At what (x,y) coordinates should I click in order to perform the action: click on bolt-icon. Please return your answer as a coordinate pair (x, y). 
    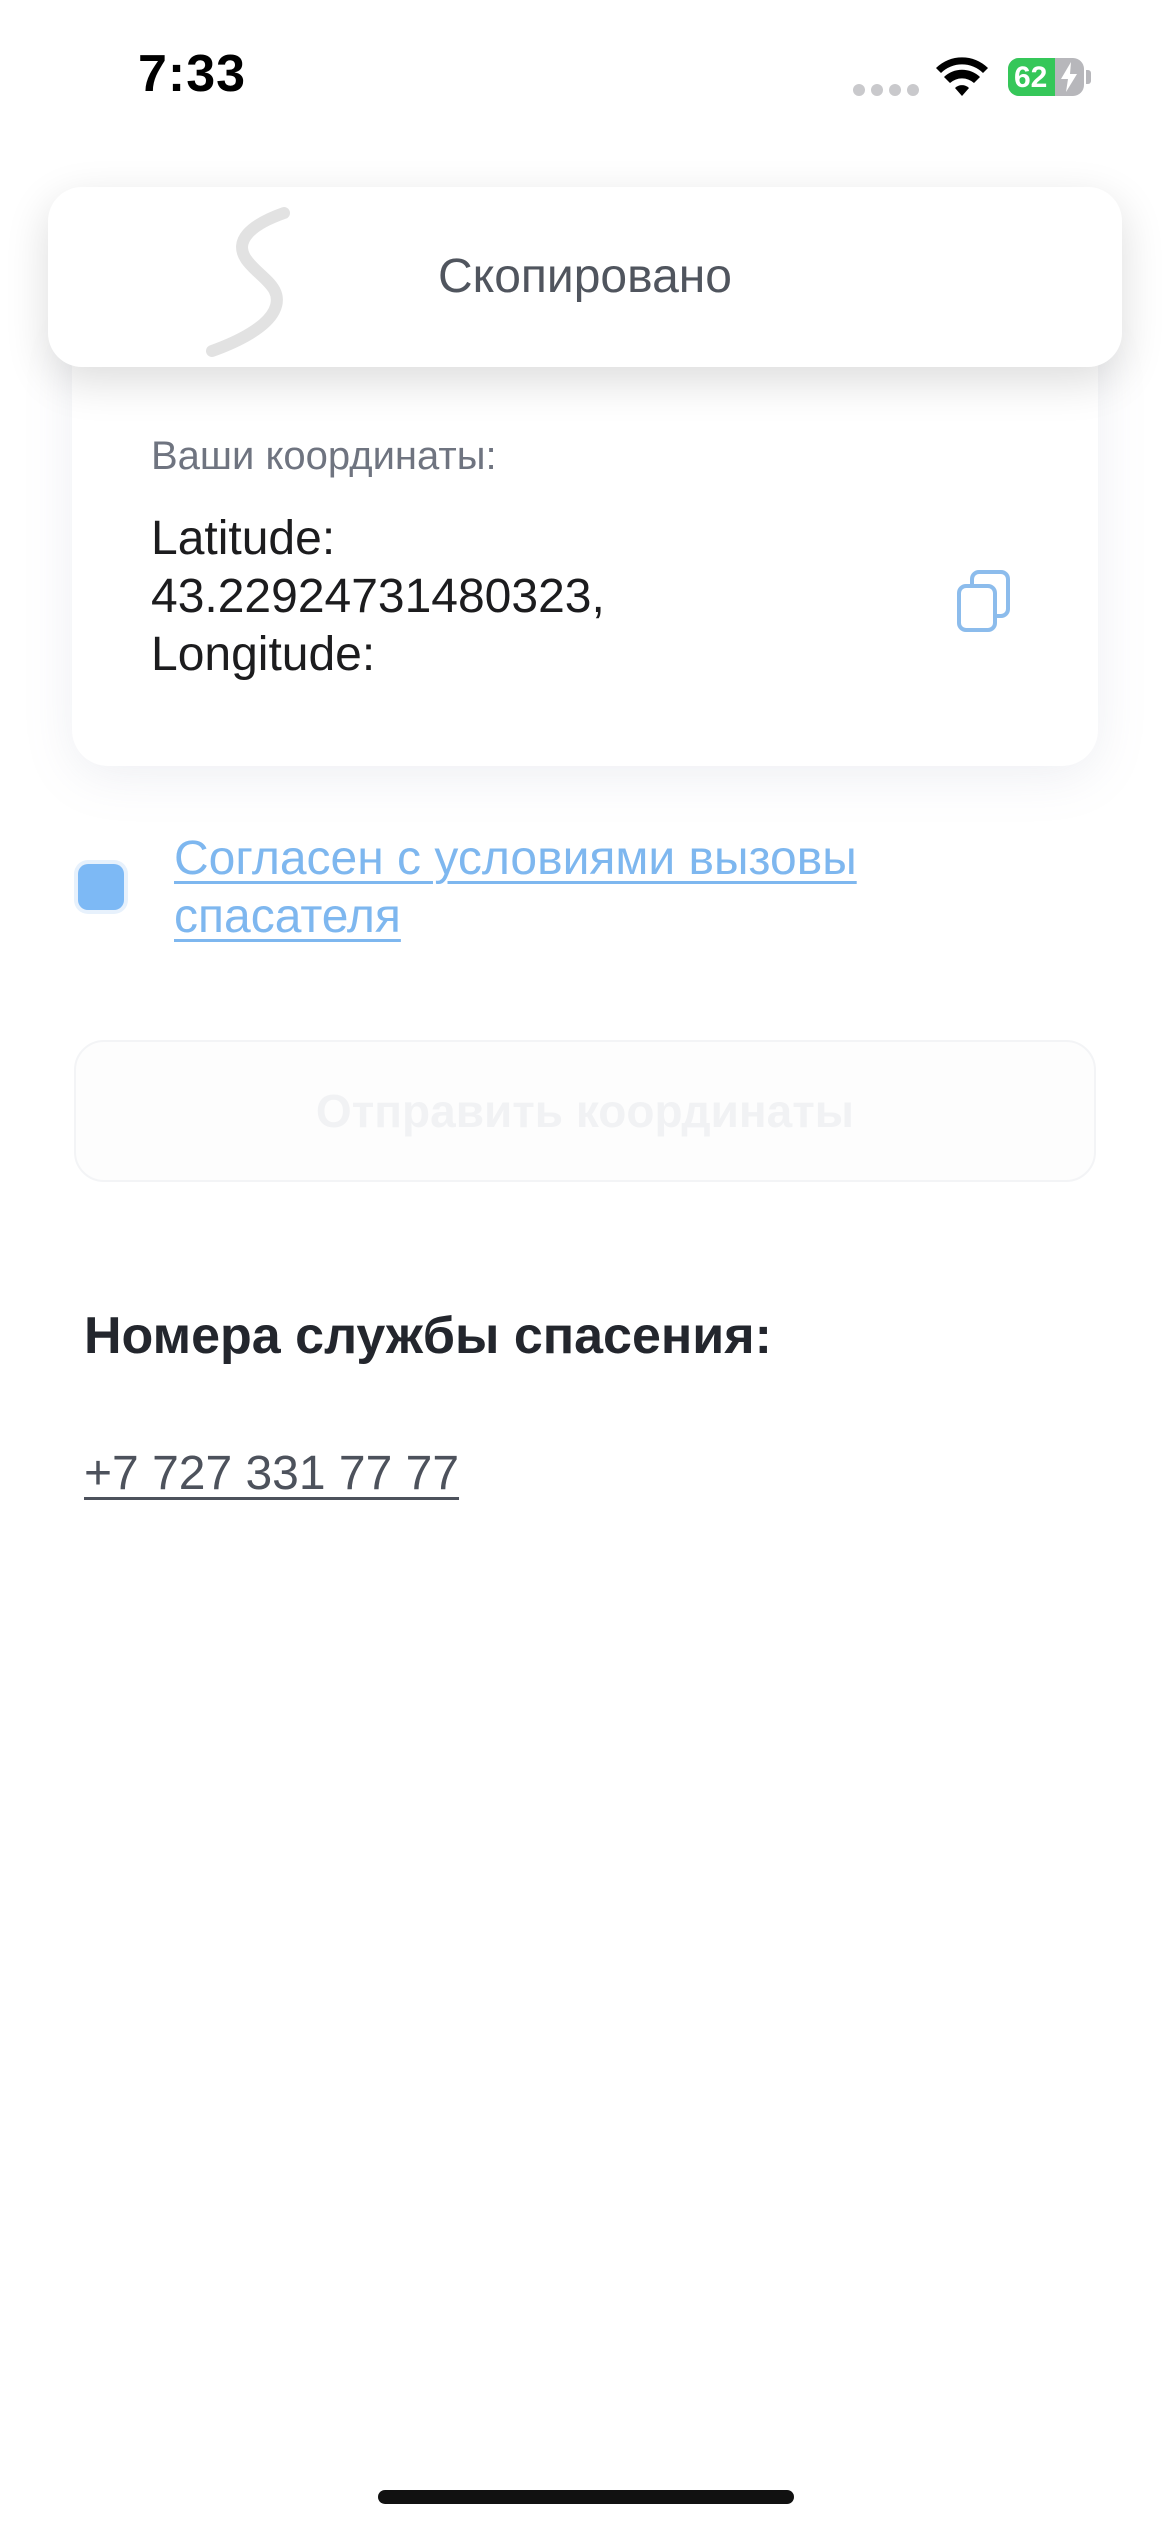
    Looking at the image, I should click on (1069, 77).